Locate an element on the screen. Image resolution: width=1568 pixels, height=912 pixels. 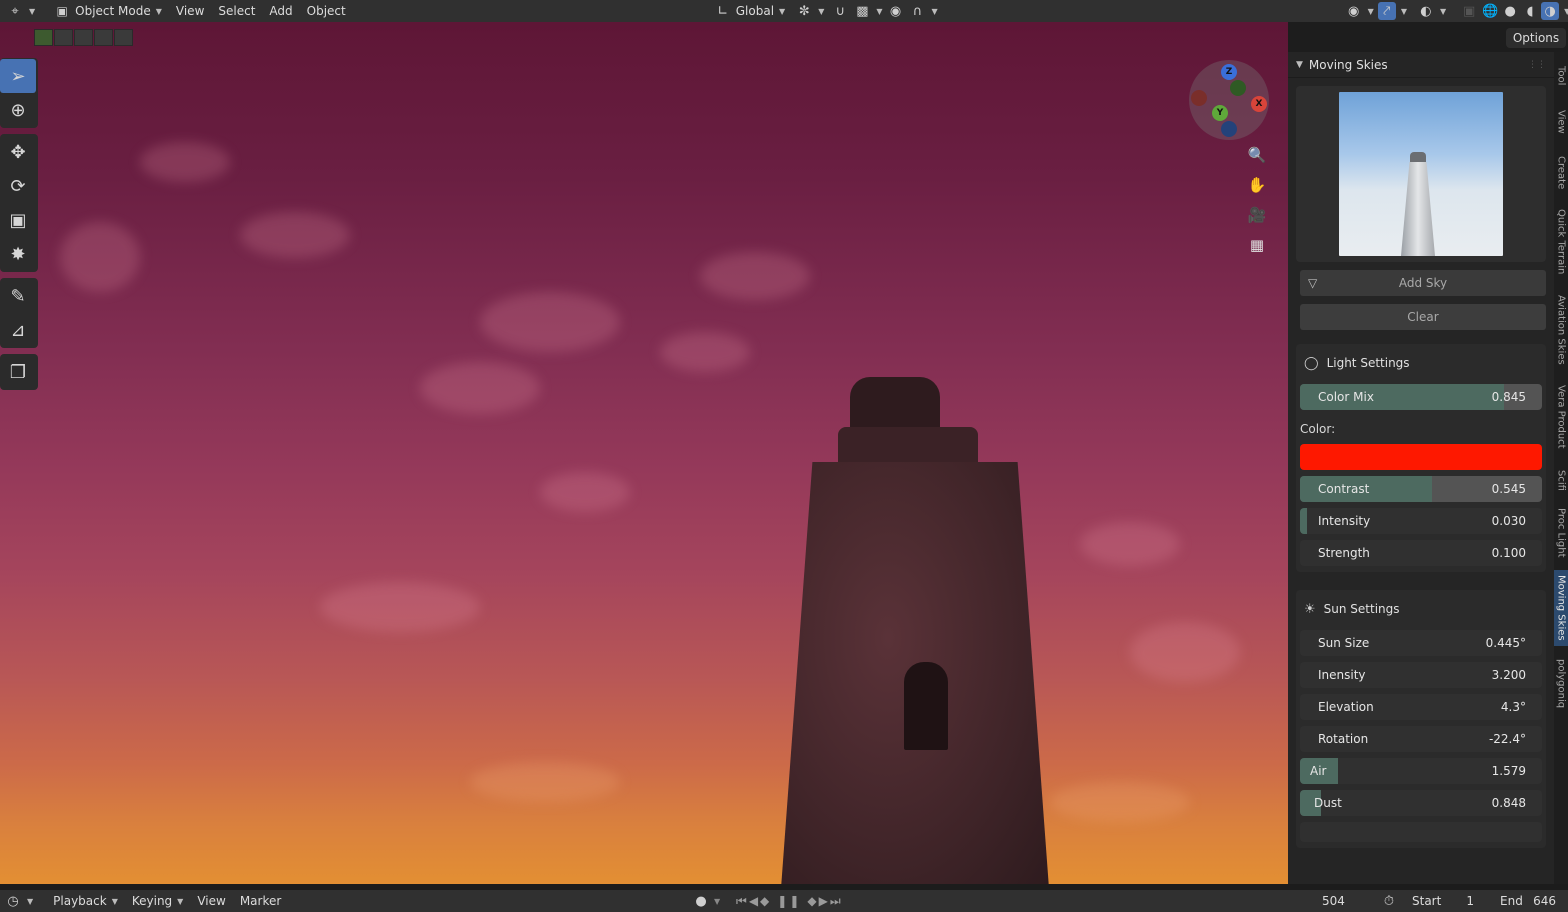
elevation-field: Elevation 4.3° is located at coordinates (1421, 707).